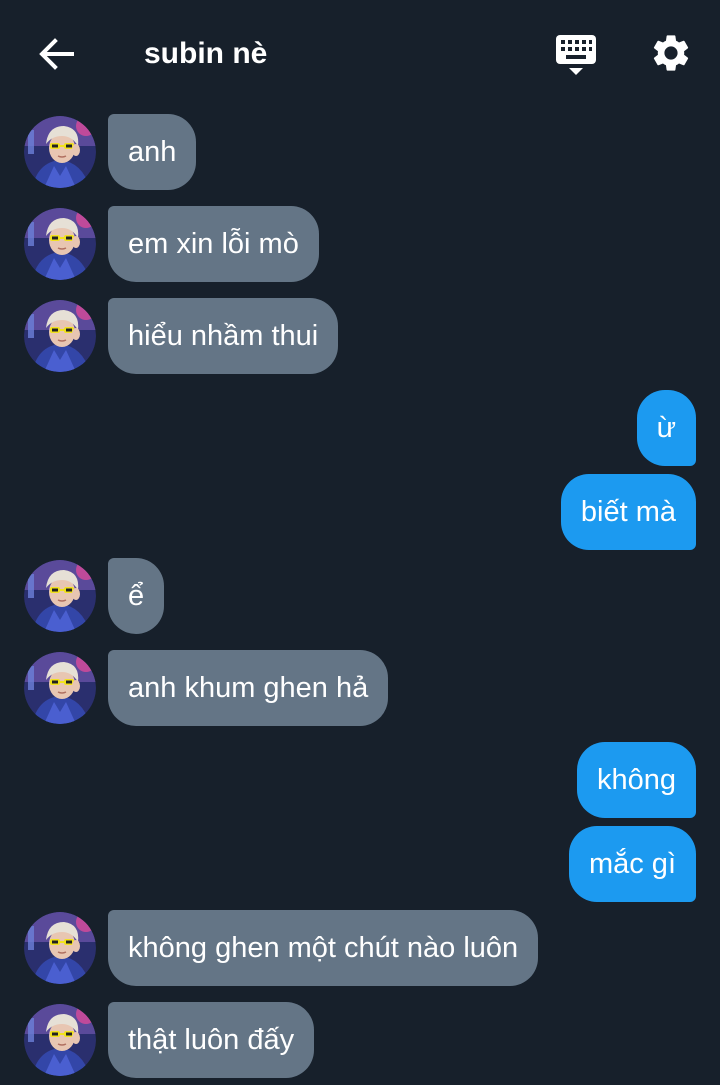 The image size is (720, 1085). Describe the element at coordinates (666, 428) in the screenshot. I see `outgoing-message: ừ` at that location.